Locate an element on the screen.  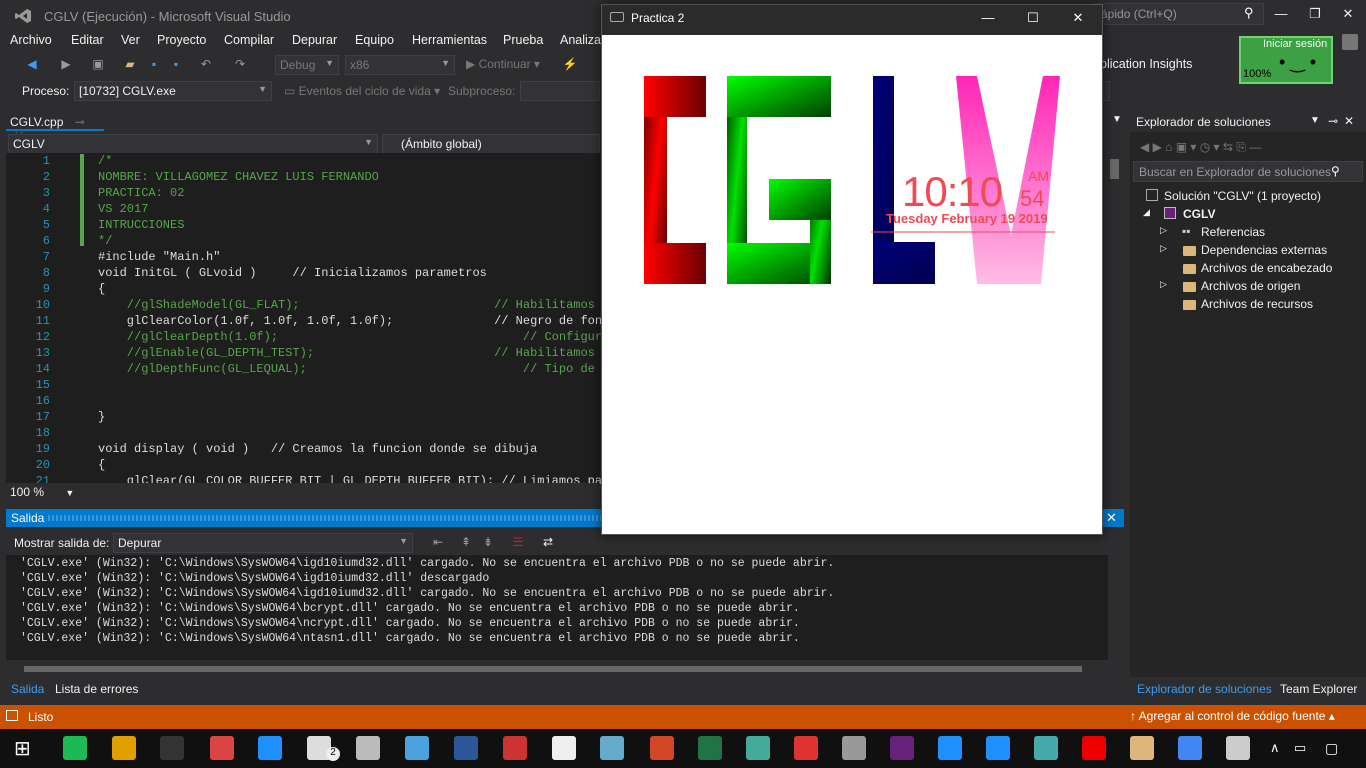
debug-tools-icon: ⚡ is located at coordinates (570, 64).